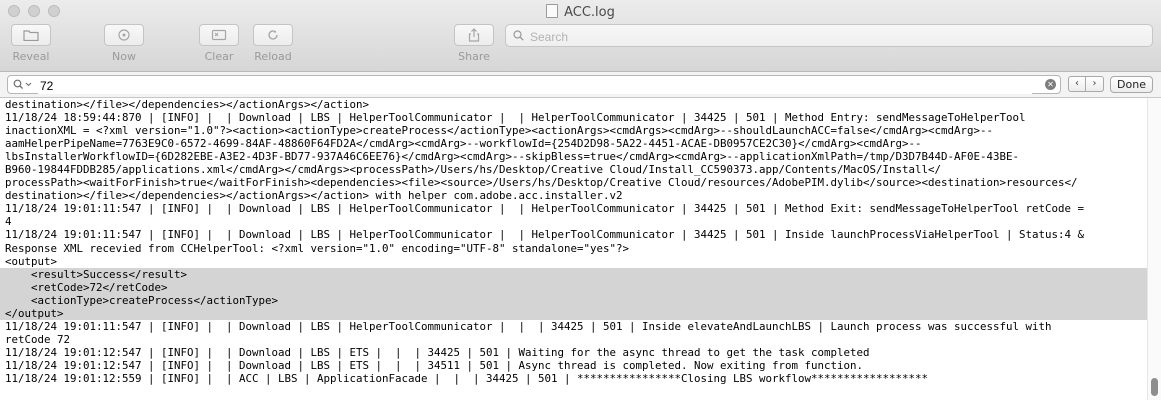 This screenshot has width=1161, height=400. I want to click on reveal-item: Reveal, so click(31, 43).